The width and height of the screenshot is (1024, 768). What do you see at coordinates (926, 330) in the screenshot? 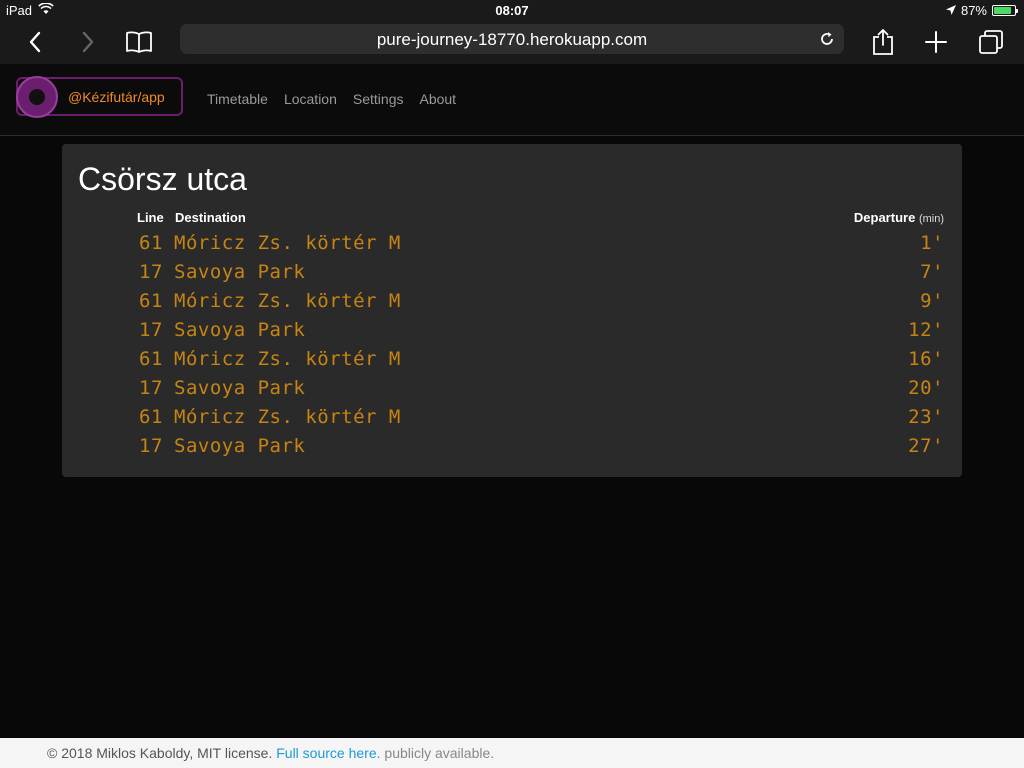
I see `departure-time: 12'` at bounding box center [926, 330].